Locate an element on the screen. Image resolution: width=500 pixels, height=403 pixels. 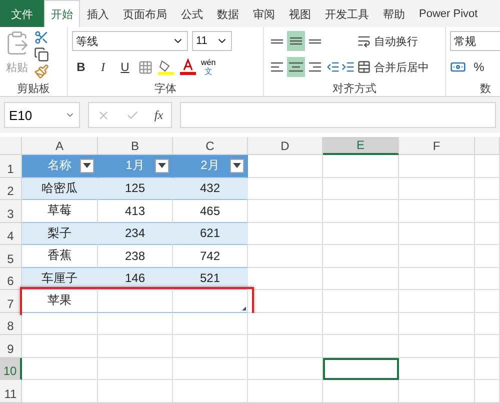
row-header: 9 is located at coordinates (11, 346).